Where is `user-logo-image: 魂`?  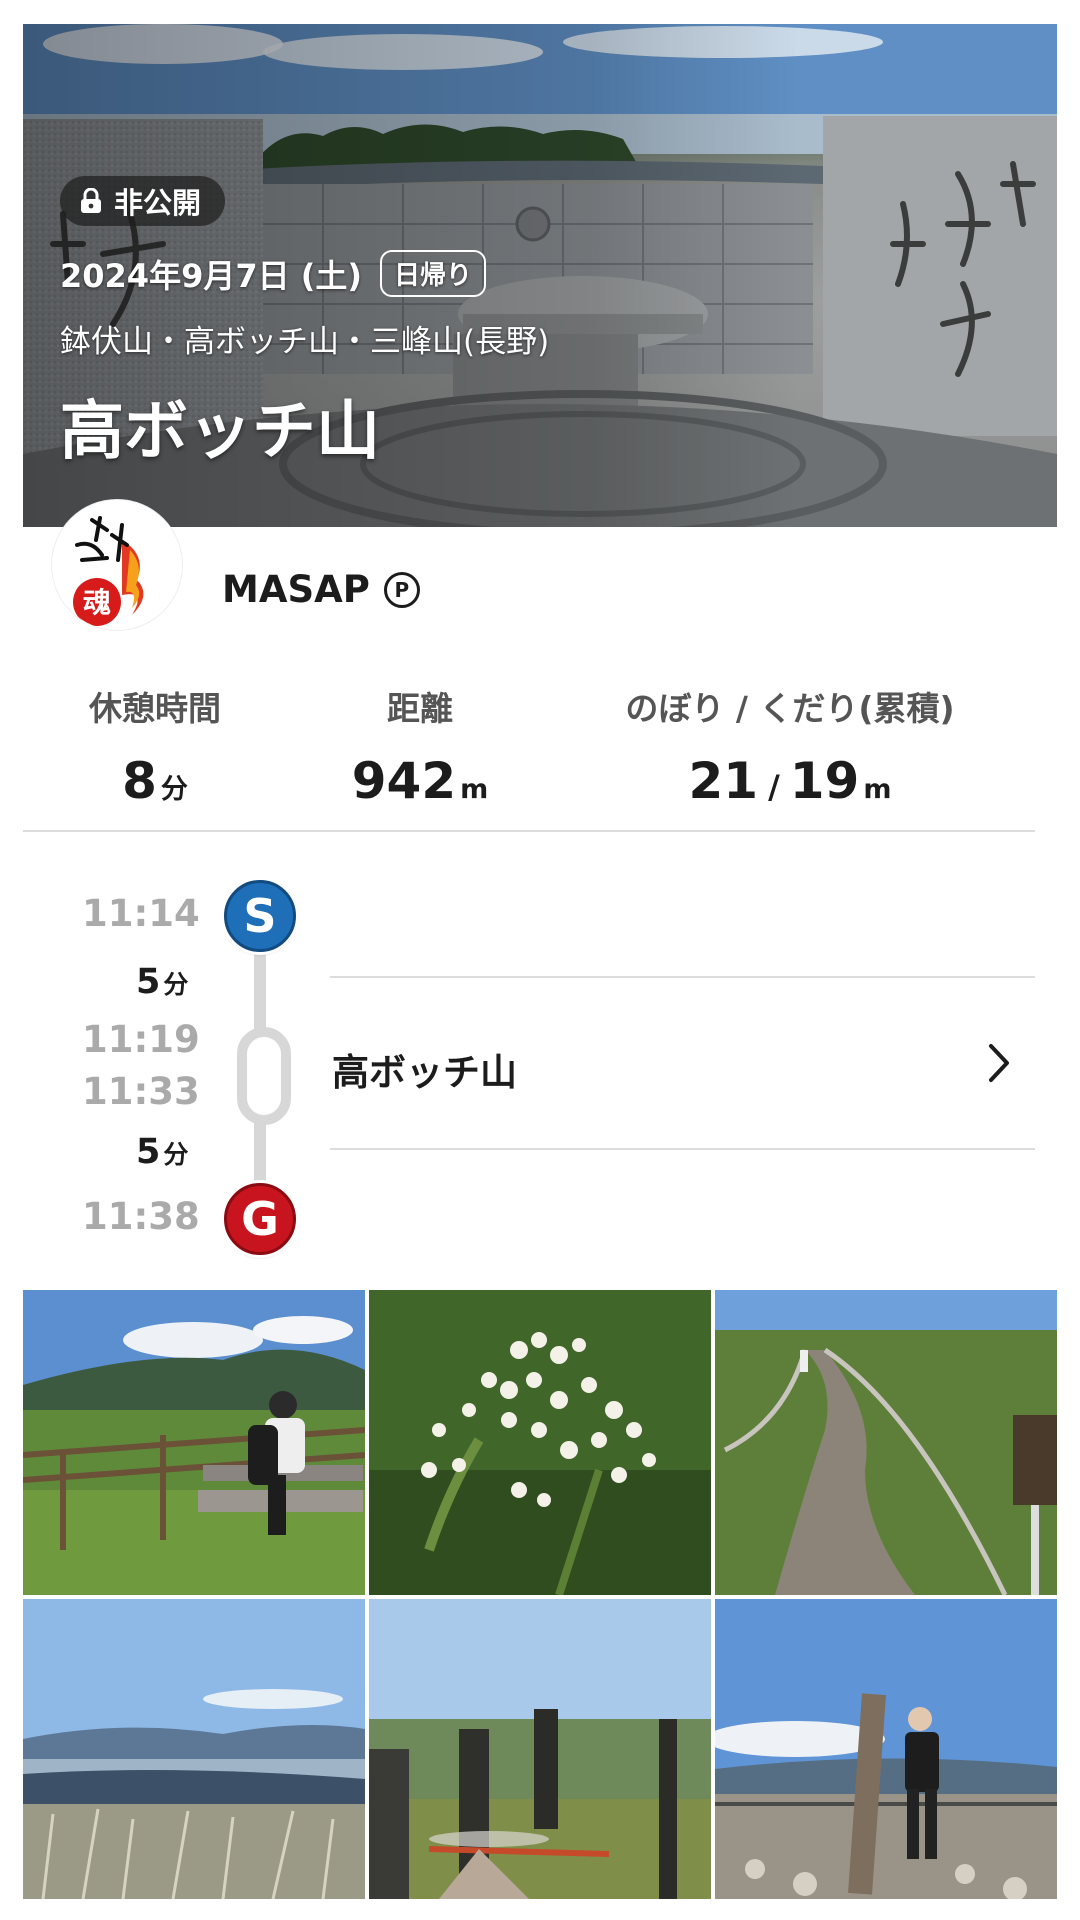
user-logo-image: 魂 is located at coordinates (108, 571).